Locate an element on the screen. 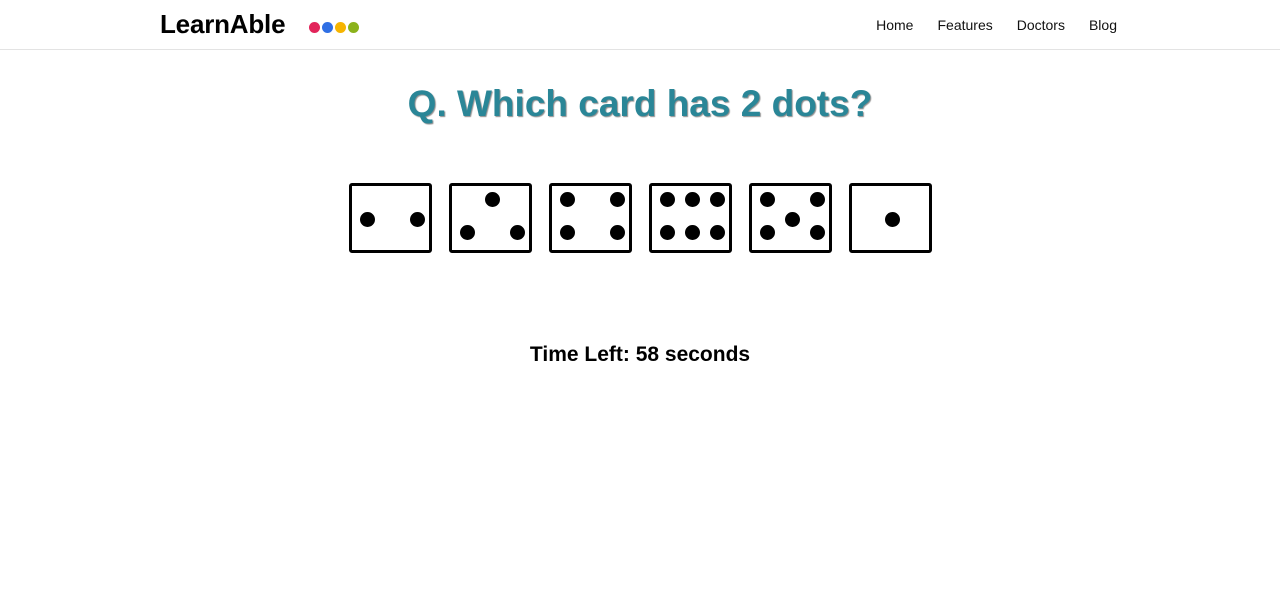  brand-dots is located at coordinates (334, 27).